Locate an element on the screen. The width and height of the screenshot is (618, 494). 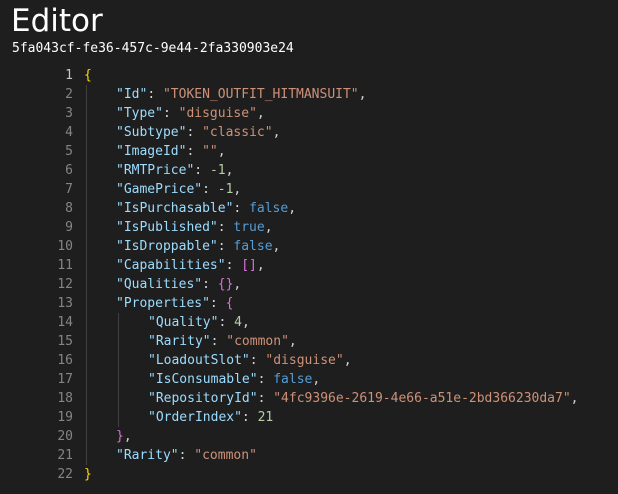
line-number: 8 is located at coordinates (69, 208).